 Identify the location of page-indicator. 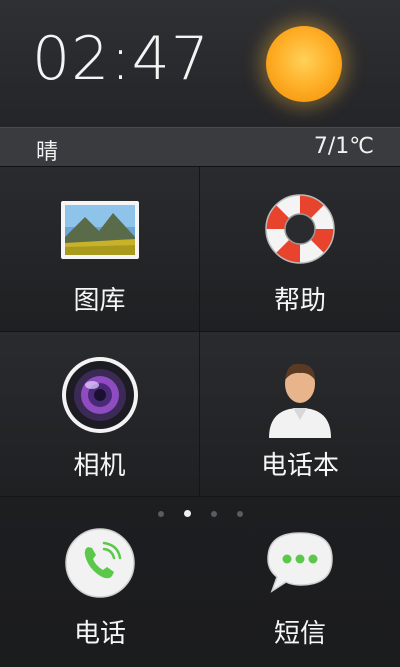
(200, 510).